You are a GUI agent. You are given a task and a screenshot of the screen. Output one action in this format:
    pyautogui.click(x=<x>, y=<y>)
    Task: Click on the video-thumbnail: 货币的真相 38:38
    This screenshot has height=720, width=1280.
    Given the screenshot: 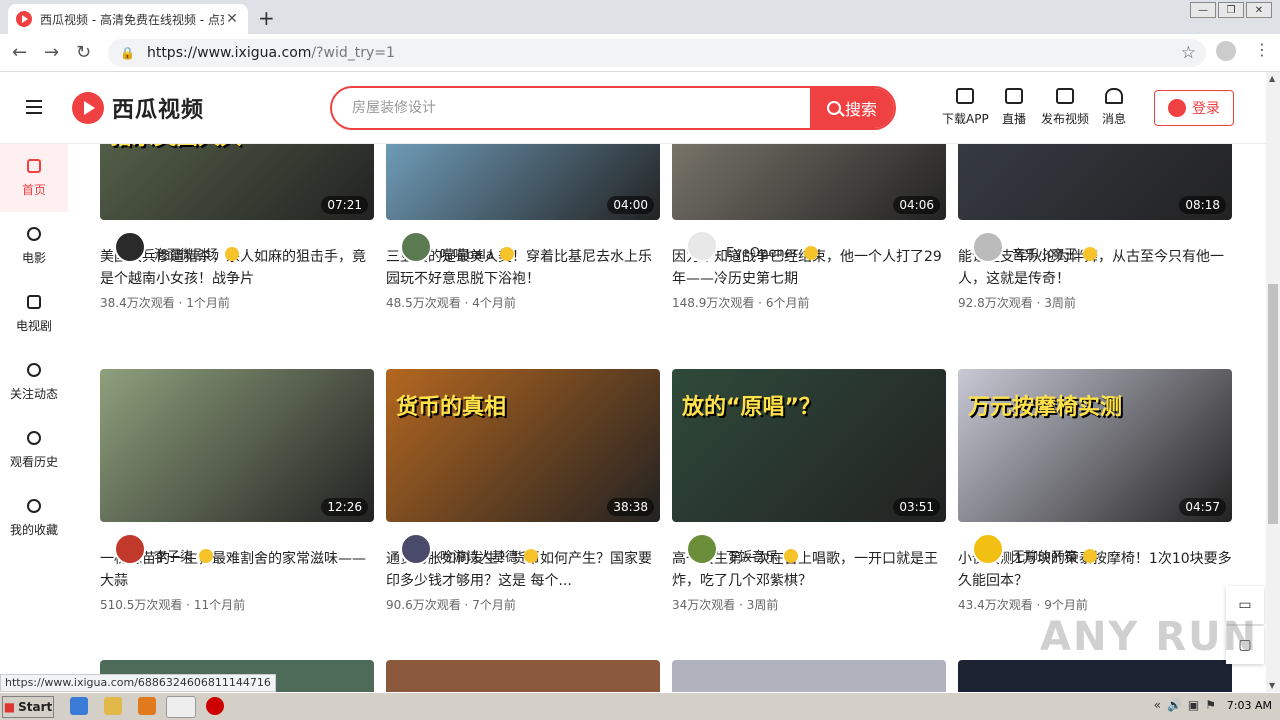 What is the action you would take?
    pyautogui.click(x=523, y=445)
    